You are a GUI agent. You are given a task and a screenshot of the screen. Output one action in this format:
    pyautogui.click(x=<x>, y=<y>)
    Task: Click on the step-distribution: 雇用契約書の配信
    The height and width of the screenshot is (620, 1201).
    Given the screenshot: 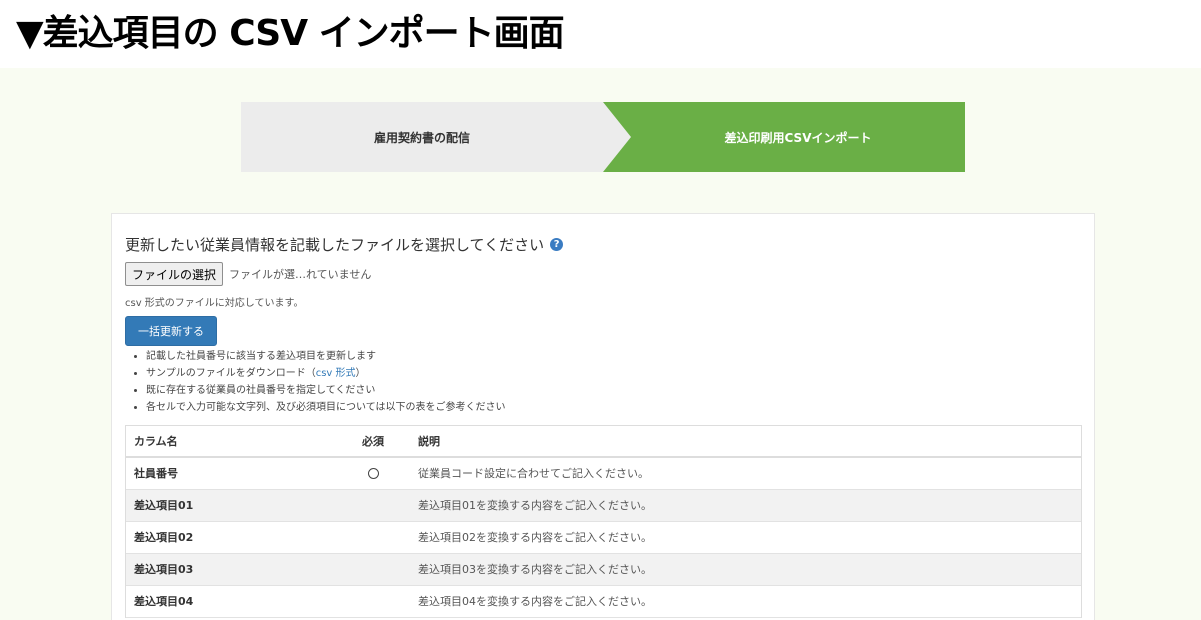 What is the action you would take?
    pyautogui.click(x=436, y=137)
    